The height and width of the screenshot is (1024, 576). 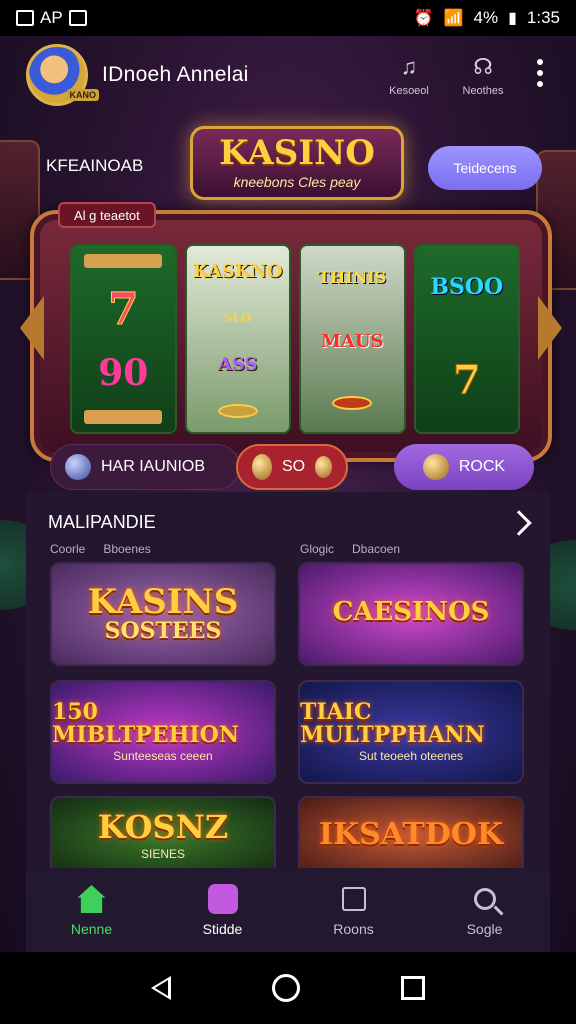 I want to click on back-icon, so click(x=160, y=988).